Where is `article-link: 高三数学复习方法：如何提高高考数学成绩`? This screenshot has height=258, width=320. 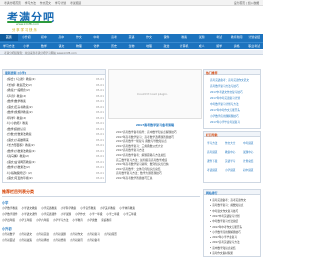 article-link: 高三数学复习方法：如何提高高考数学成绩 is located at coordinates (158, 160).